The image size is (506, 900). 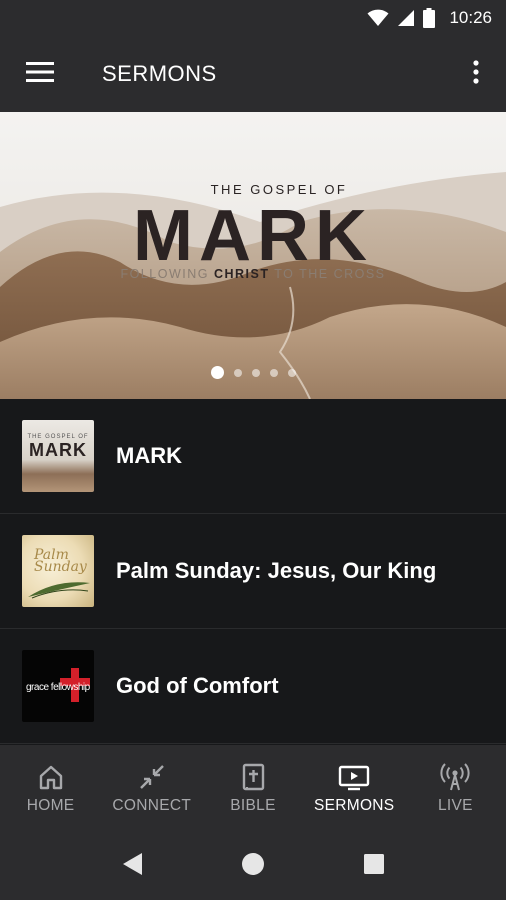 I want to click on back-triangle-icon, so click(x=132, y=866).